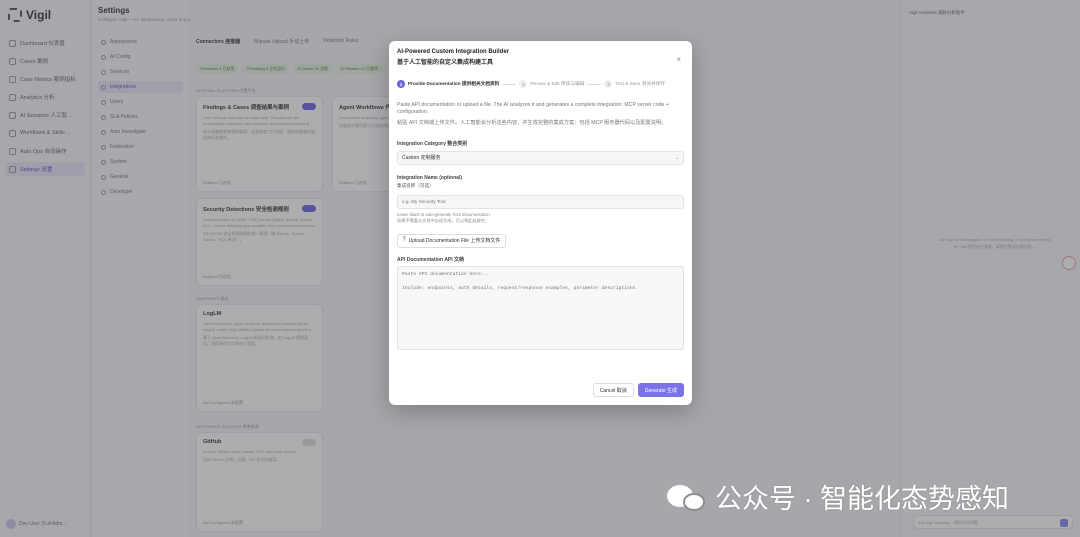 The image size is (1080, 537). I want to click on step-provide-documentation: 1 Provide Documentation 提供相关文档资料, so click(448, 84).